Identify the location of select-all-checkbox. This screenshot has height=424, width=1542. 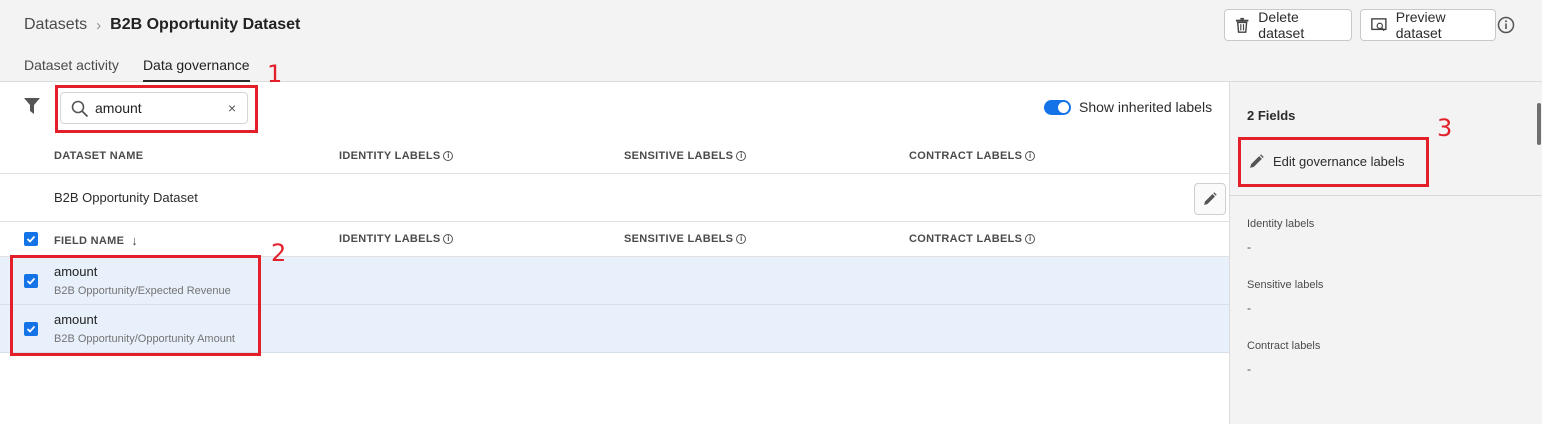
(31, 239).